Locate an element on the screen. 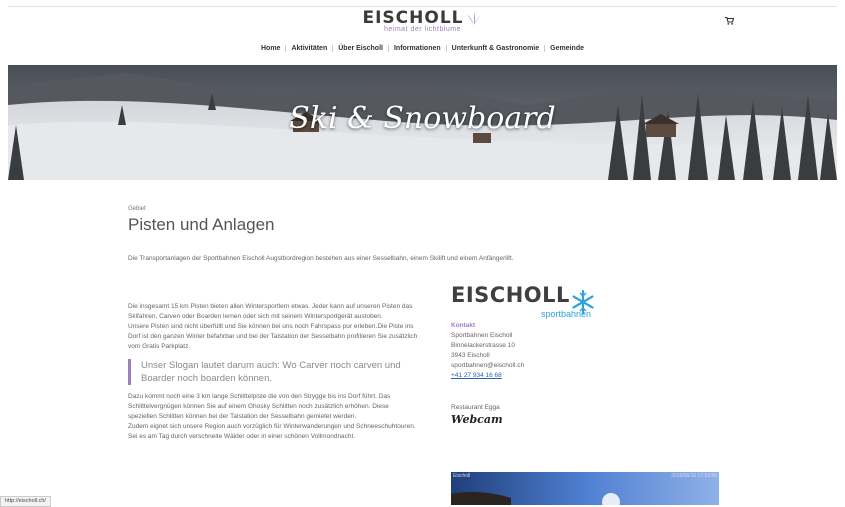  webcam-heading: Webcam is located at coordinates (477, 419).